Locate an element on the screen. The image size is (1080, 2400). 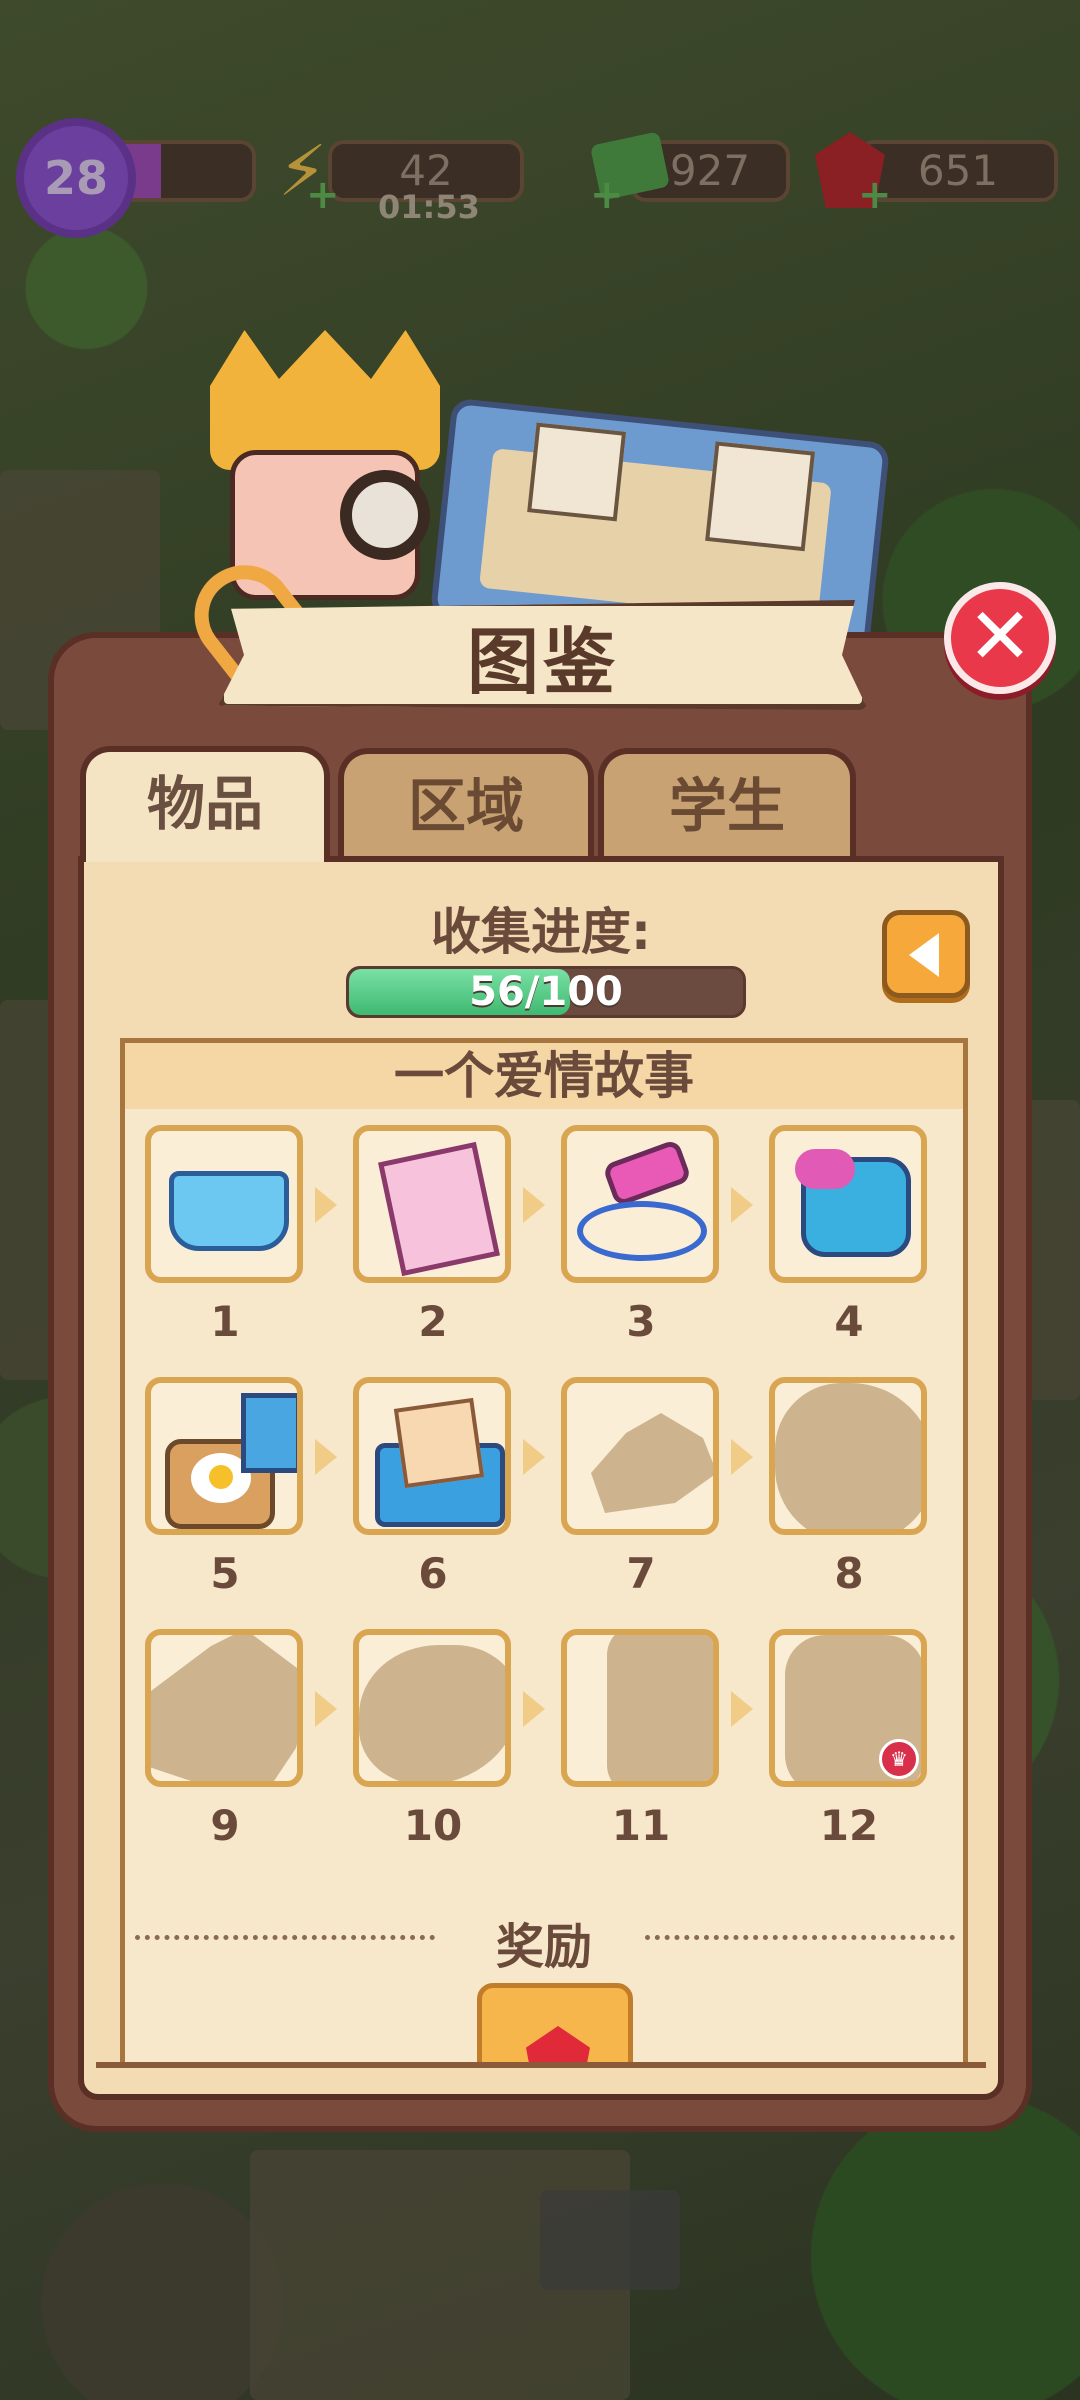
item-number: 8 is located at coordinates (849, 1573).